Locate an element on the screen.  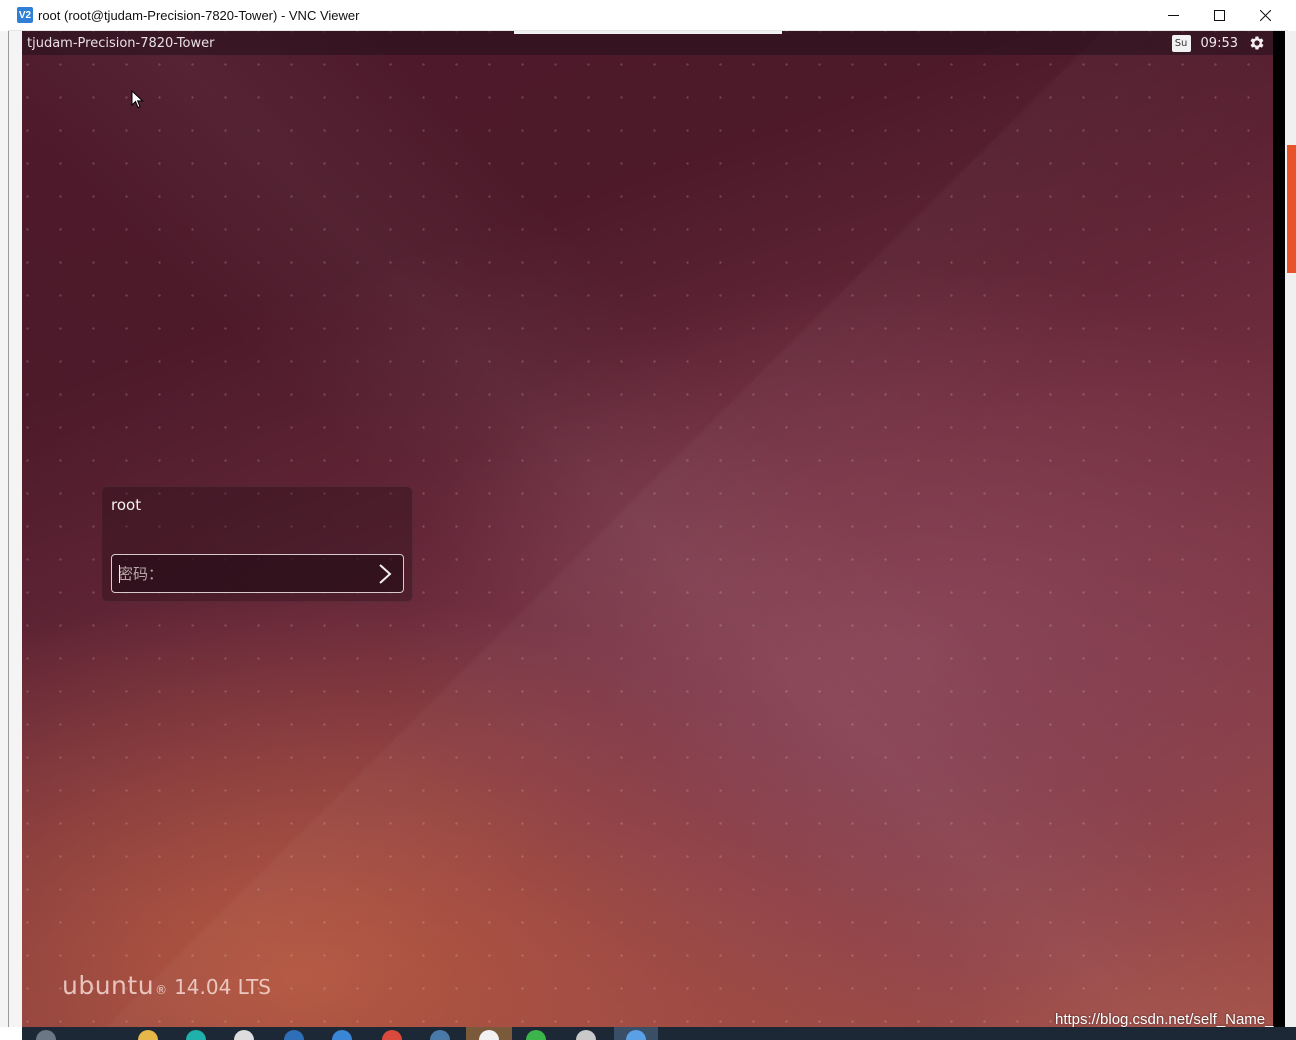
text-caret is located at coordinates (119, 574).